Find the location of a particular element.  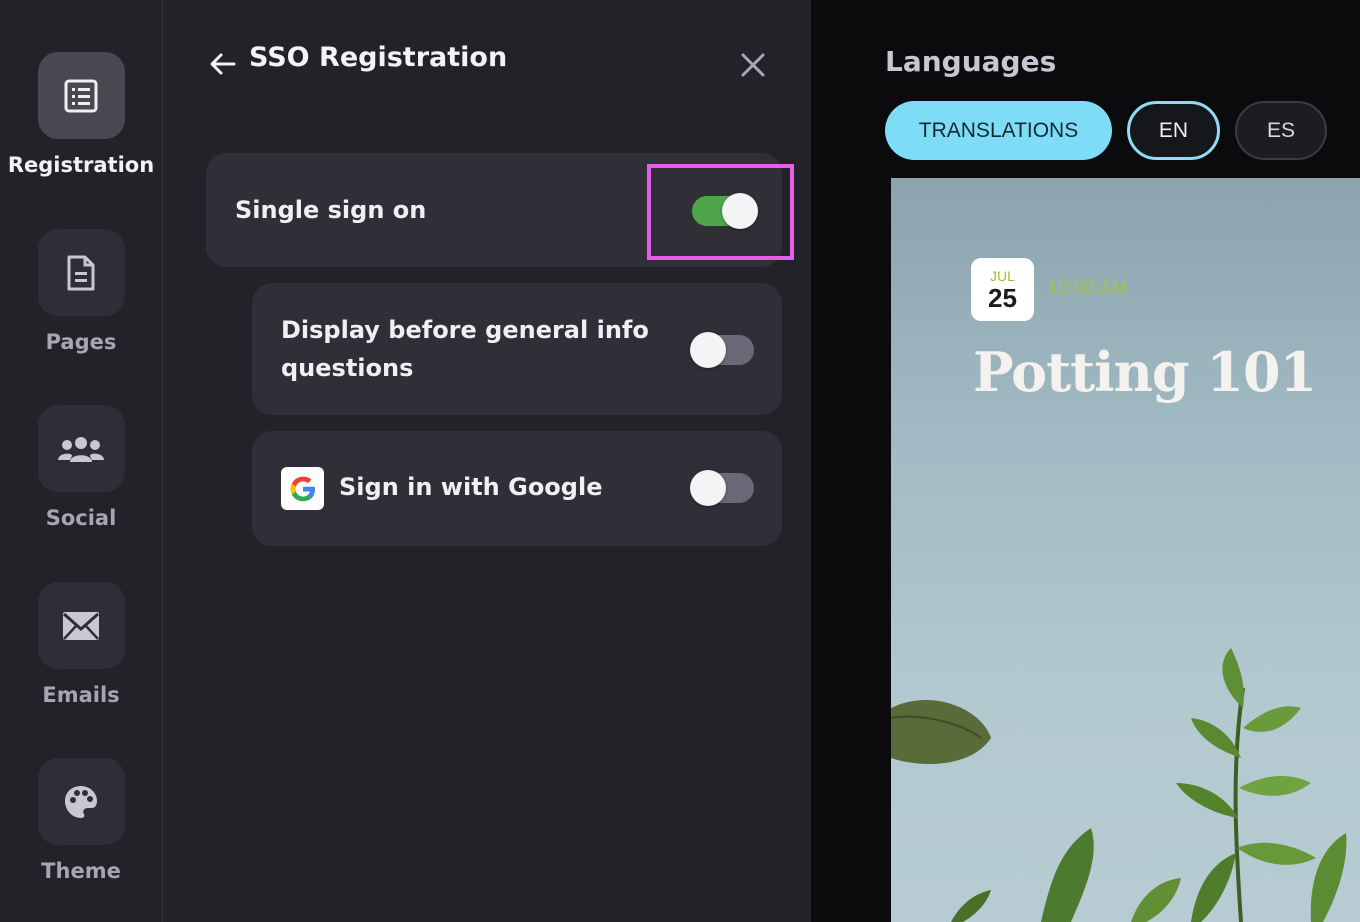

display-before-card: Display before general info questions is located at coordinates (517, 349).